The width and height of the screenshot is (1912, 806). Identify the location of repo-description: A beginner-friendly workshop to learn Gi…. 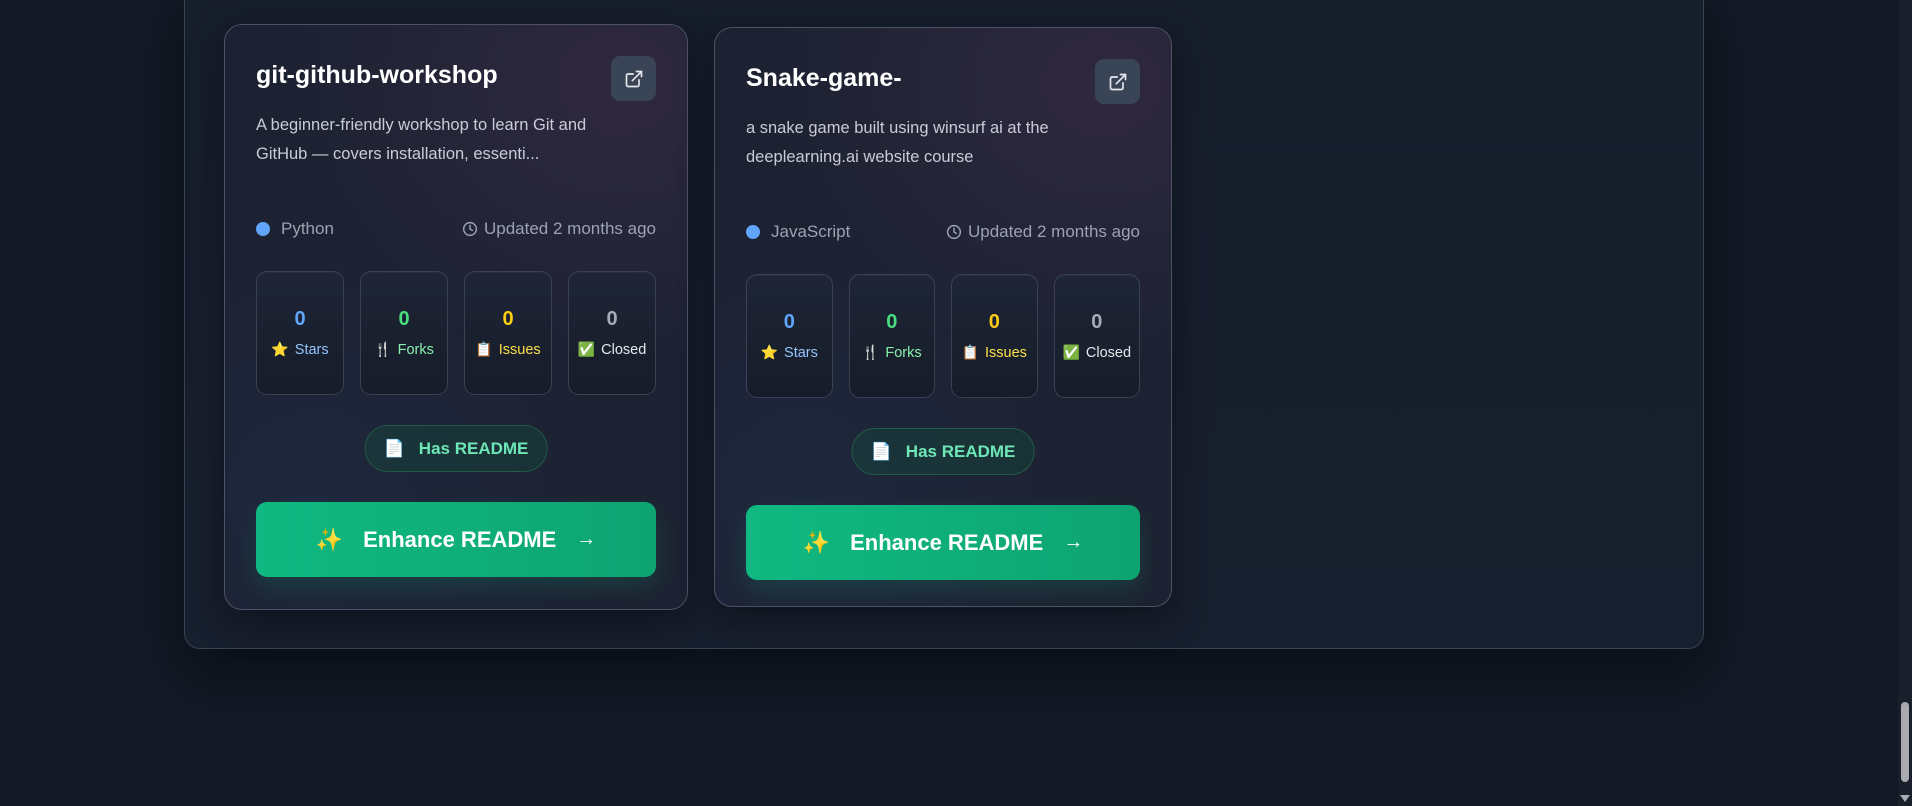
(421, 139).